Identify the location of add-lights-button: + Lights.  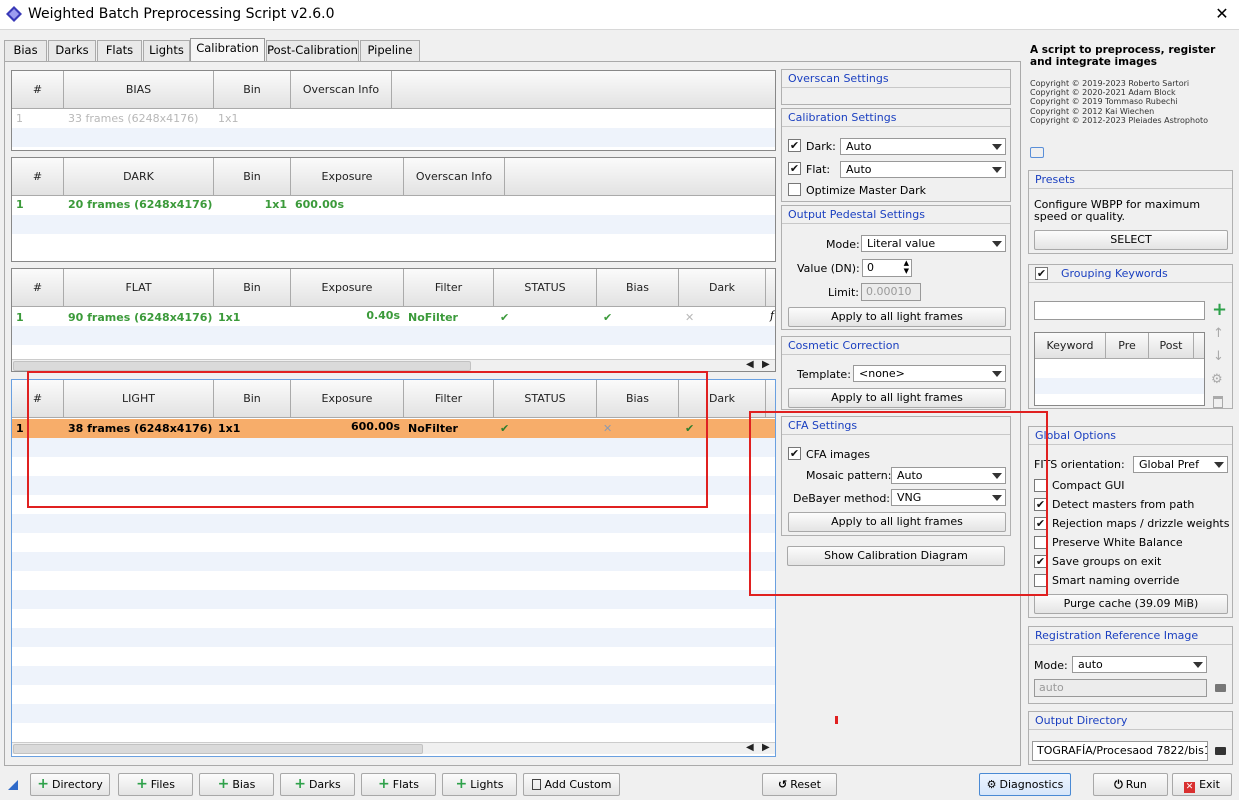
(479, 784).